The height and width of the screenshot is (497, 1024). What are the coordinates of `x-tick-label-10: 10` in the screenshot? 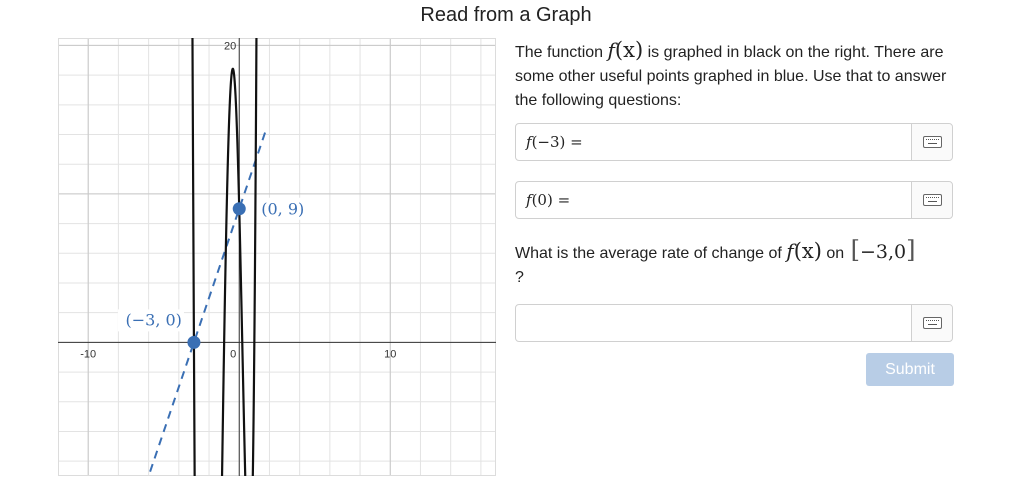 It's located at (390, 354).